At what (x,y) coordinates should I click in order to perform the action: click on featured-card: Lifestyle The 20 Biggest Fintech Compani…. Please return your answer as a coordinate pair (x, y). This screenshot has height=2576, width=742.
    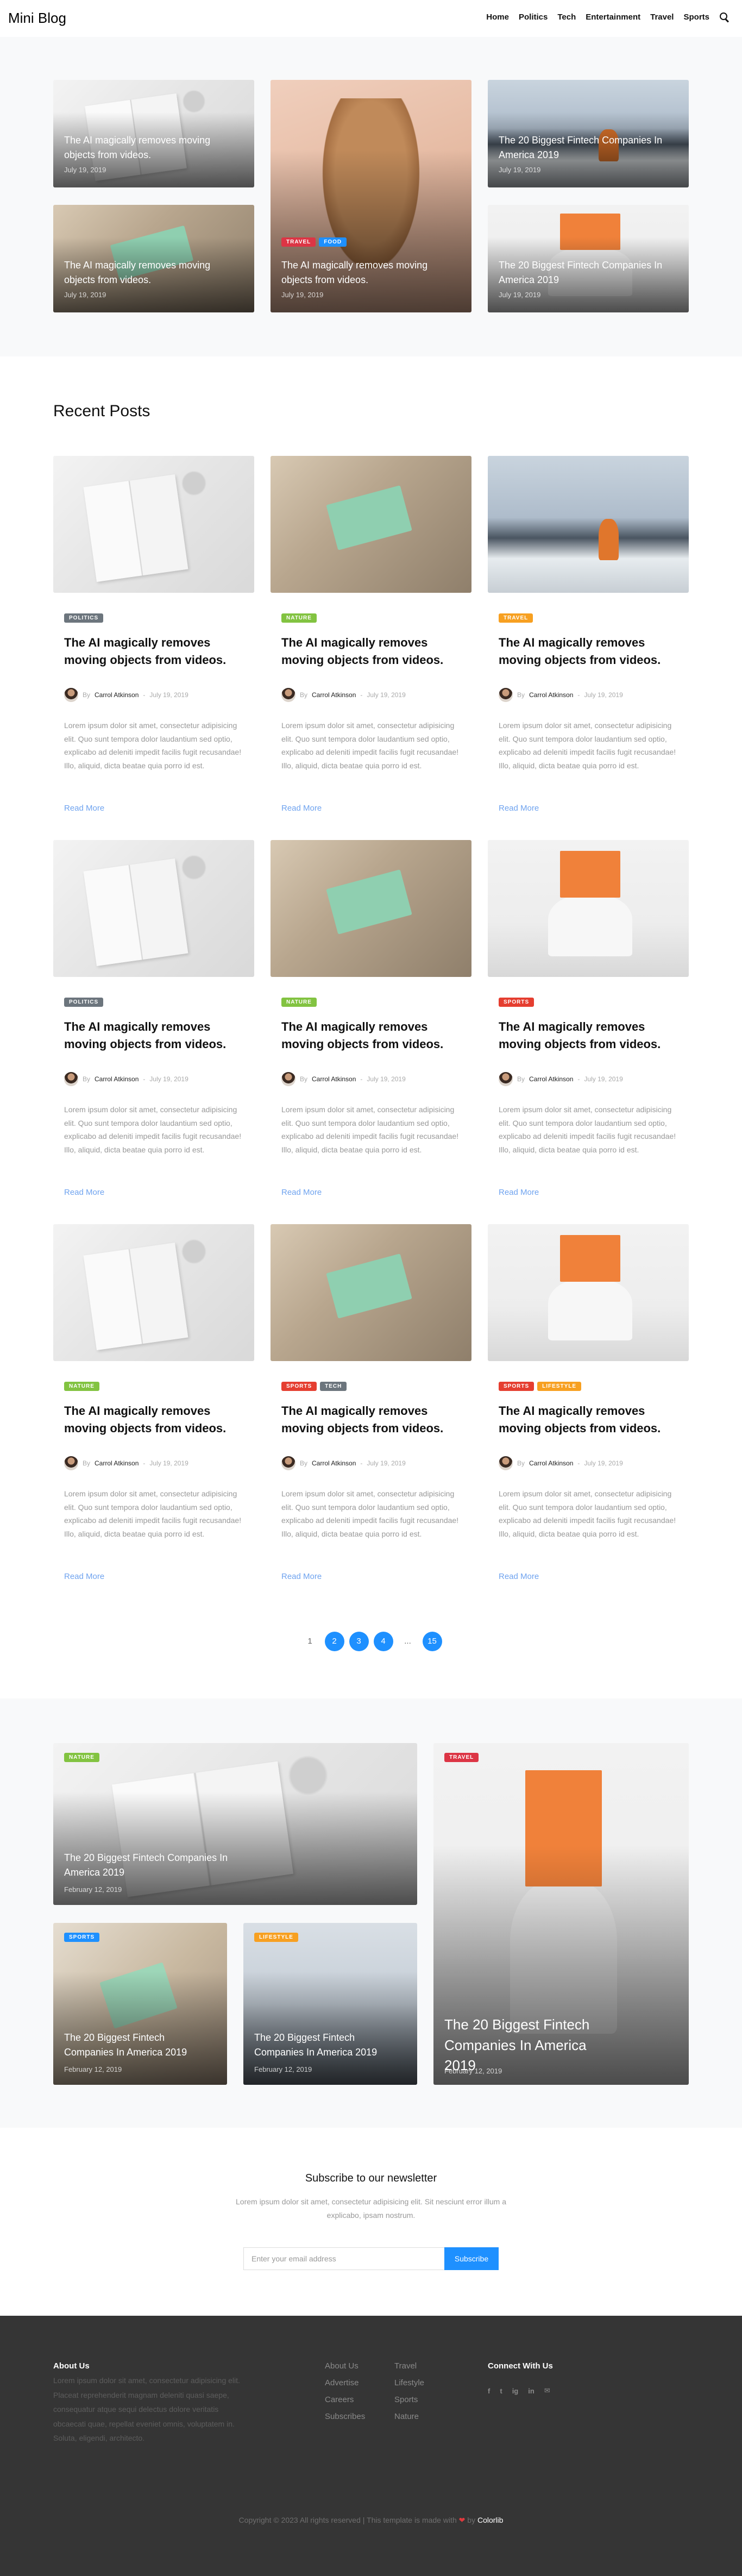
    Looking at the image, I should click on (330, 2004).